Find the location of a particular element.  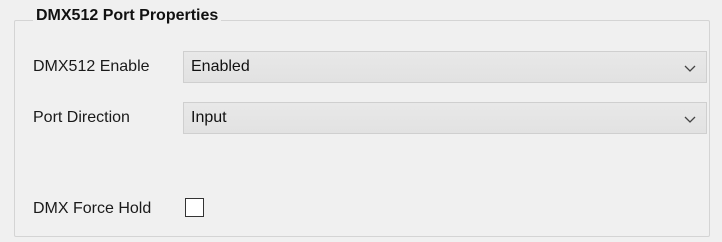

group-title: DMX512 Port Properties is located at coordinates (127, 16).